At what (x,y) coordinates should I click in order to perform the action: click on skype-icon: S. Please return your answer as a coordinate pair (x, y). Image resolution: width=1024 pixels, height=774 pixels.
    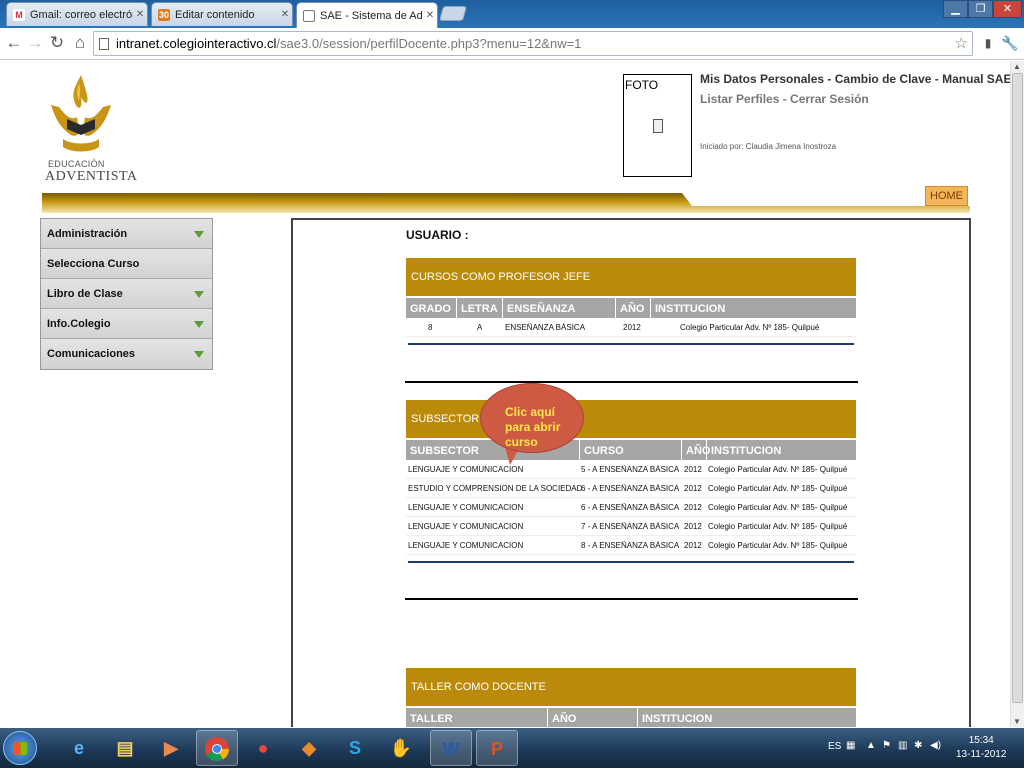
    Looking at the image, I should click on (355, 748).